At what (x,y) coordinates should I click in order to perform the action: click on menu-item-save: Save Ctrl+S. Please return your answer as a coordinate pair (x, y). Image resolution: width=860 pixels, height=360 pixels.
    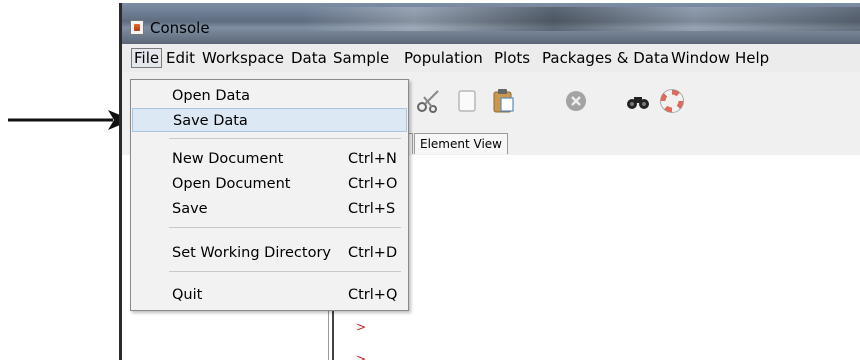
    Looking at the image, I should click on (269, 209).